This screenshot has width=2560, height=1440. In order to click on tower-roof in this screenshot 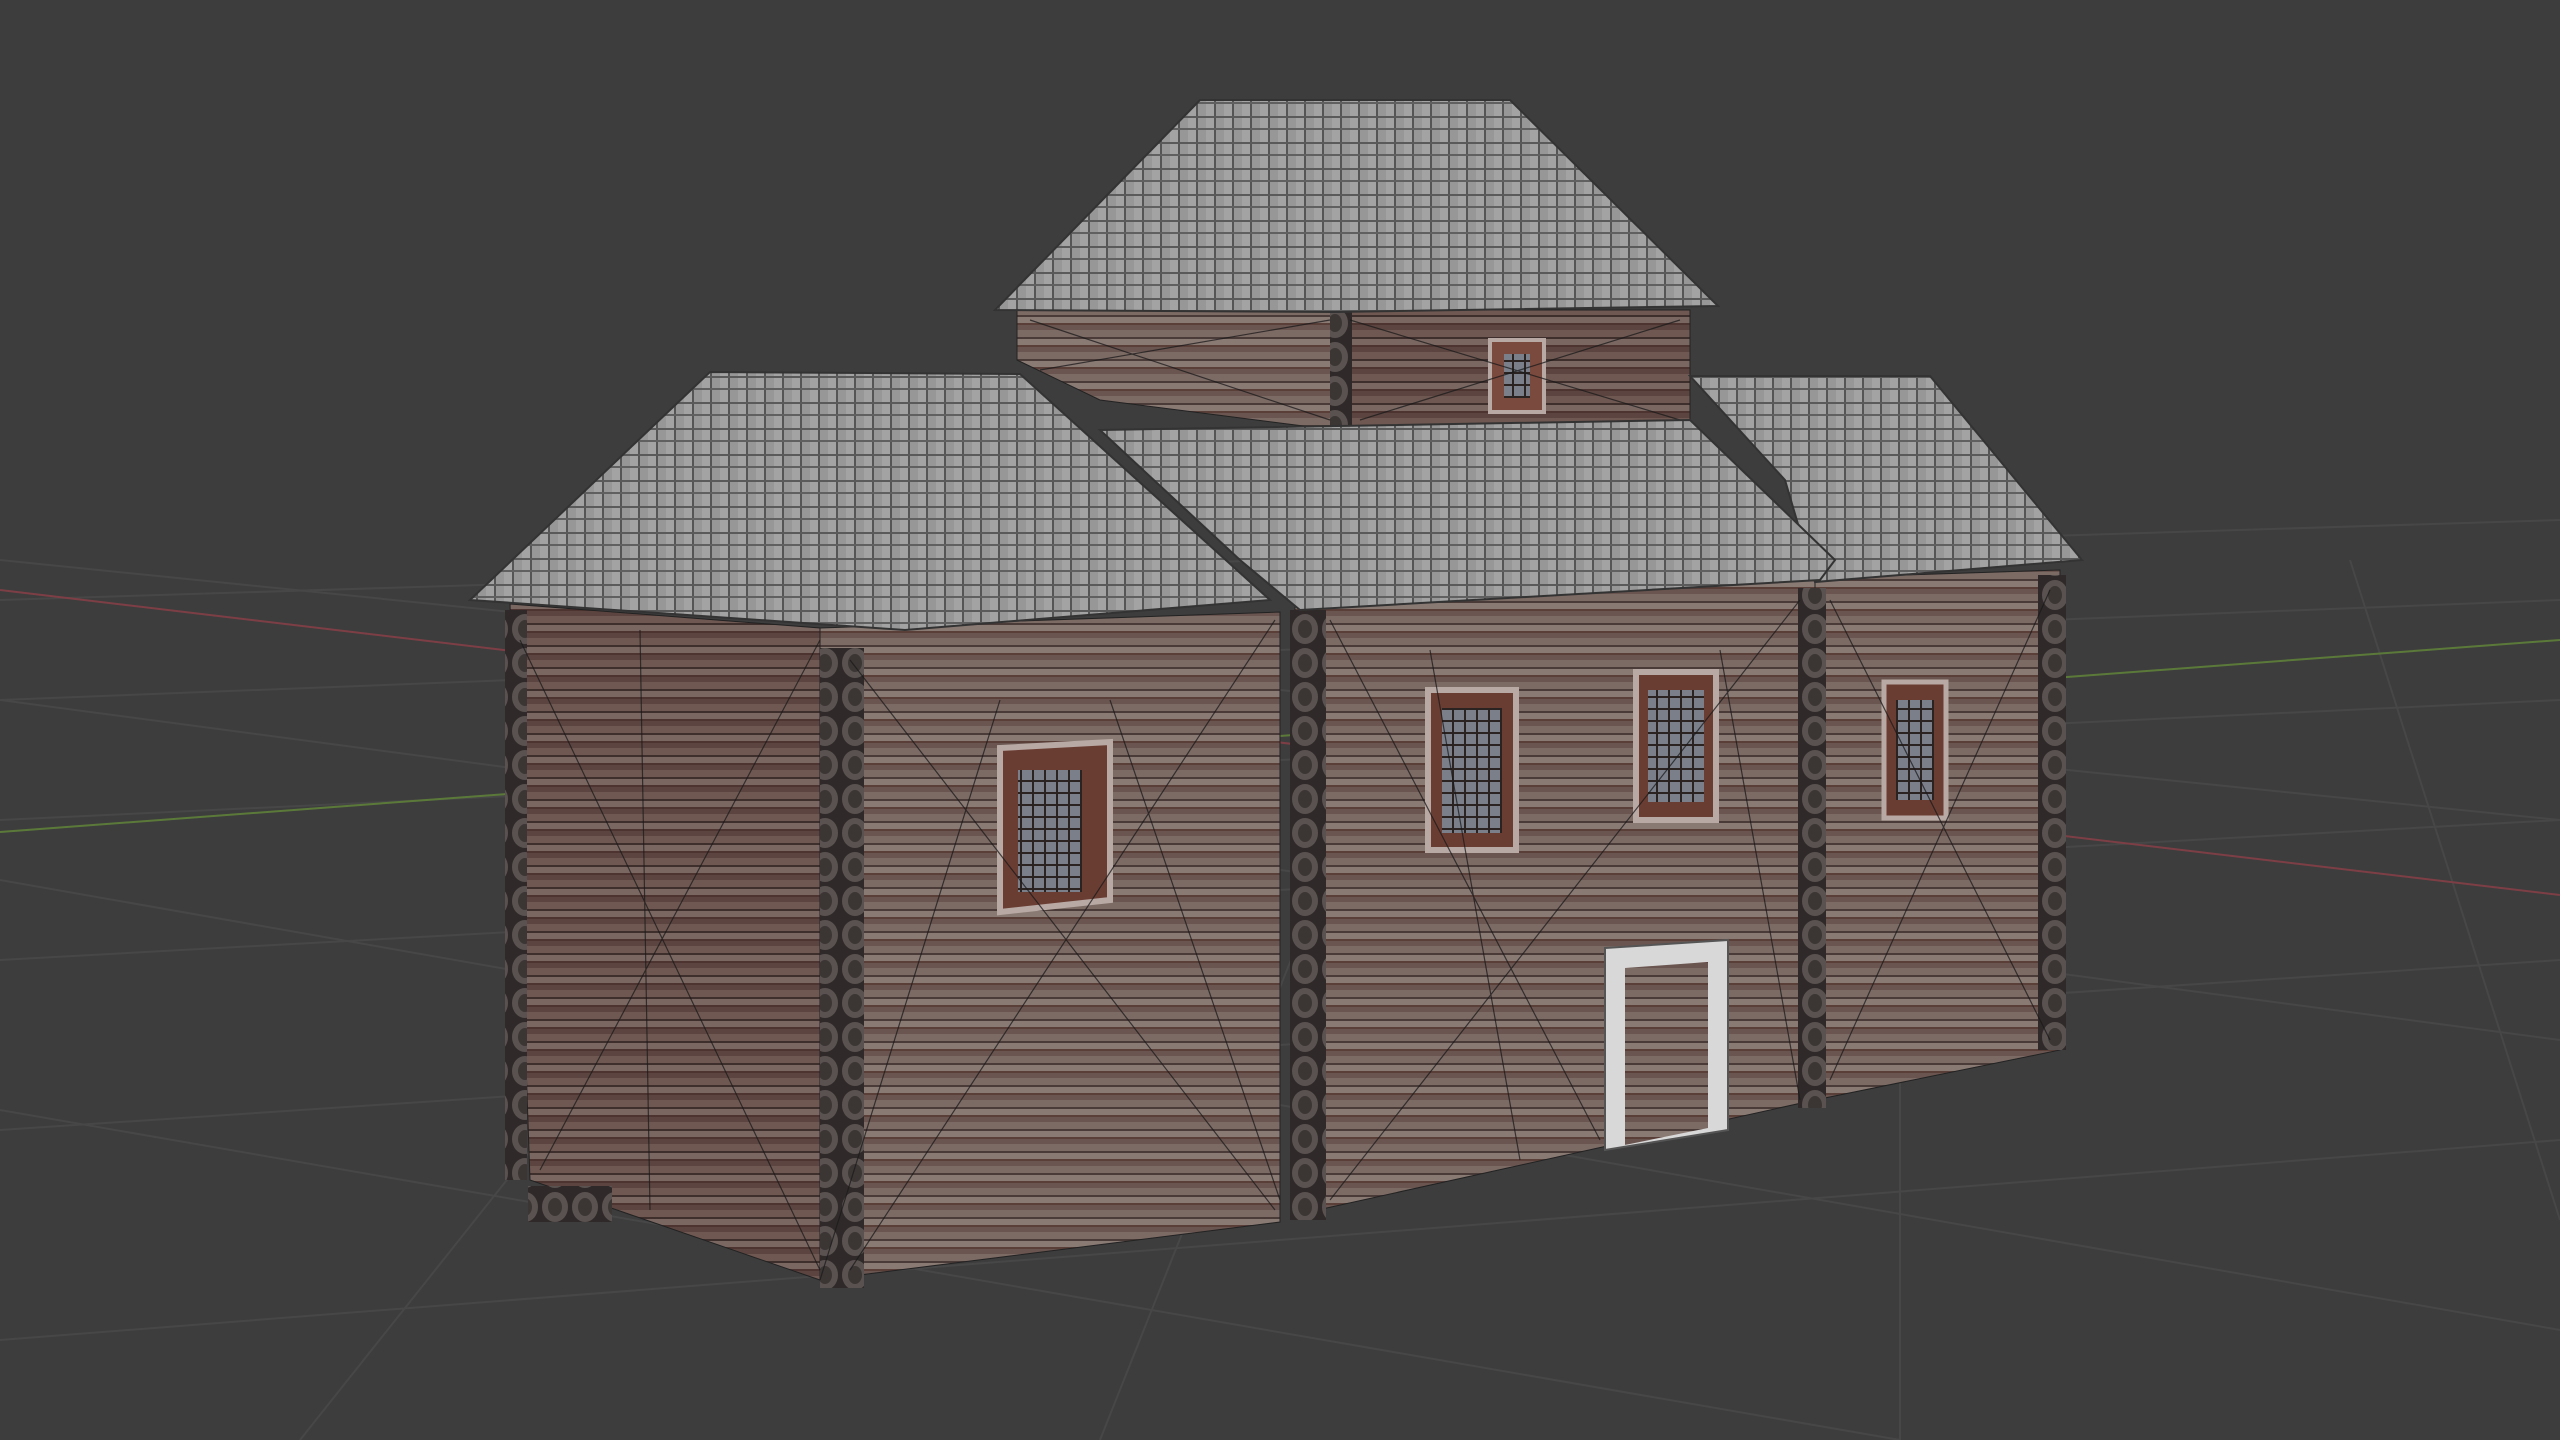, I will do `click(1356, 206)`.